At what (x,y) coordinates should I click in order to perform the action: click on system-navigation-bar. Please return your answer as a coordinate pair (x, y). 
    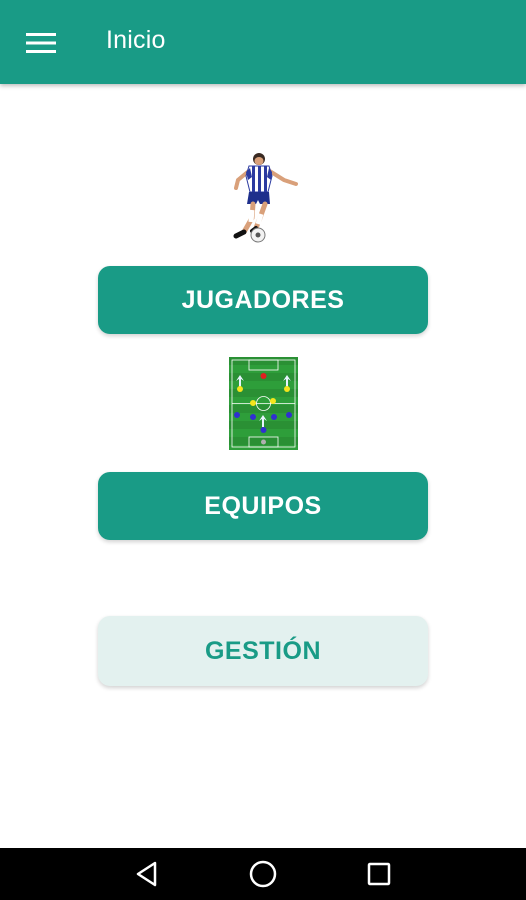
    Looking at the image, I should click on (263, 874).